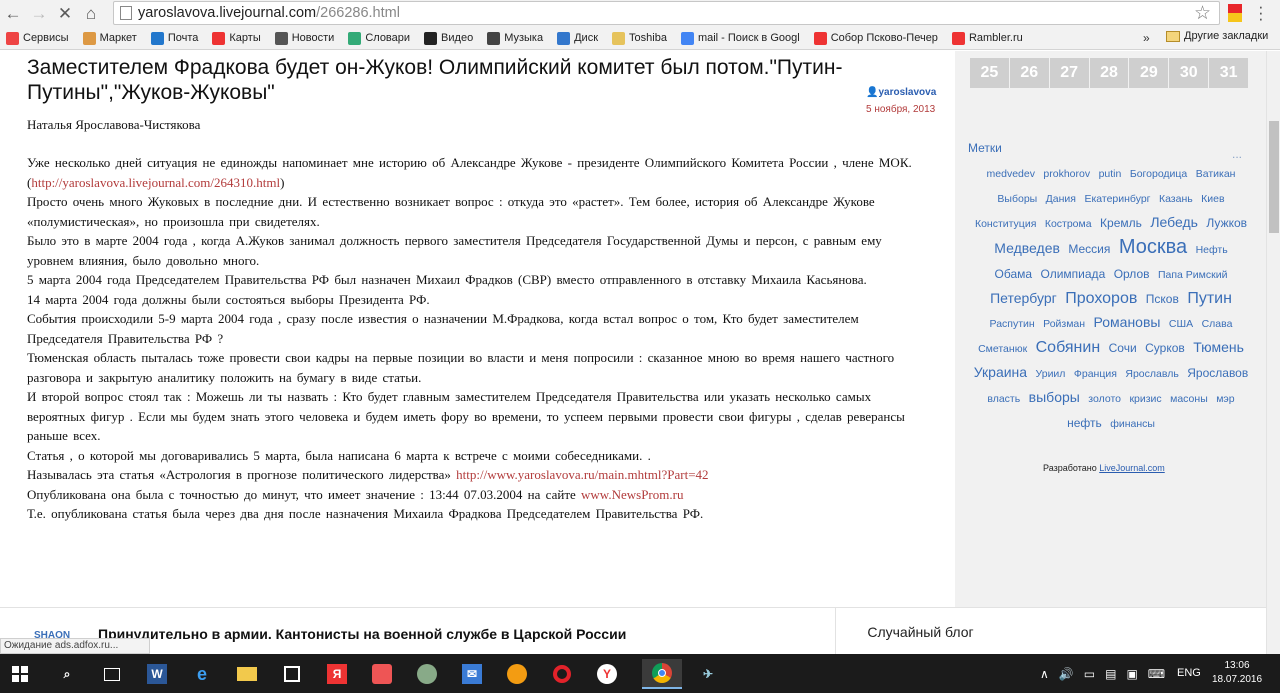  What do you see at coordinates (1061, 199) in the screenshot?
I see `tag-link: Дания` at bounding box center [1061, 199].